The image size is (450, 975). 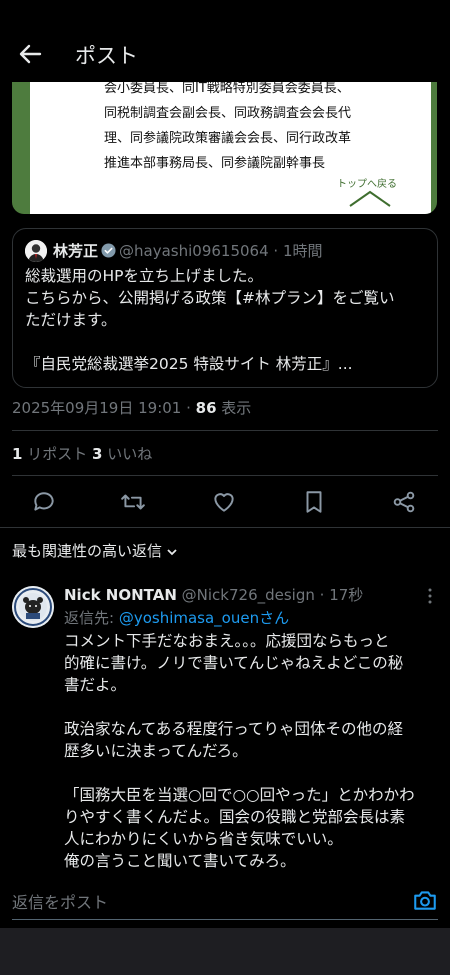 What do you see at coordinates (194, 251) in the screenshot?
I see `handle: @hayashi09615064` at bounding box center [194, 251].